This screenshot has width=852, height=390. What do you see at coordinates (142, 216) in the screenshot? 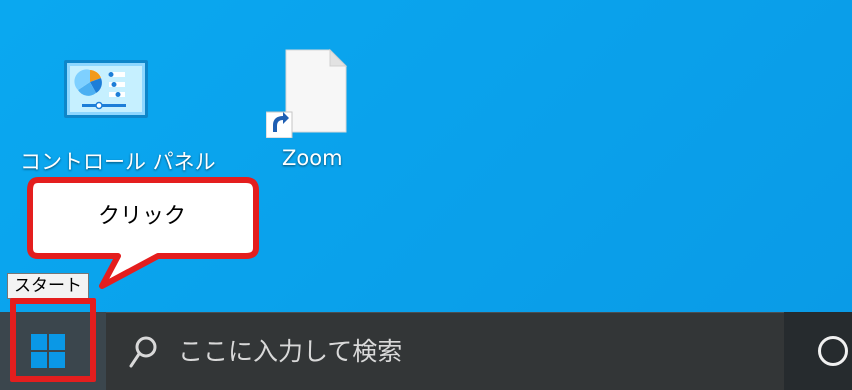
I see `callout-text: クリック` at bounding box center [142, 216].